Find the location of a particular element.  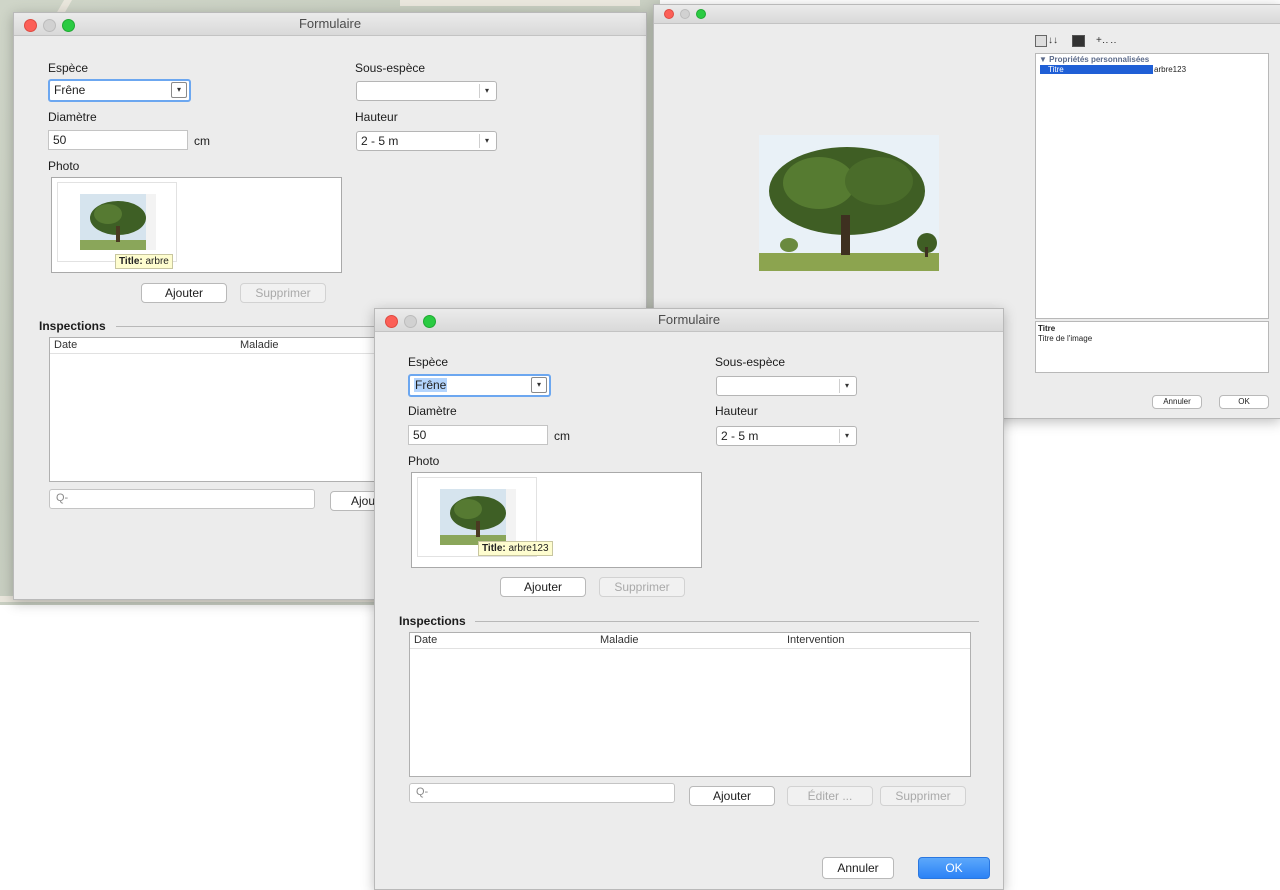

triangle-icon: ▼ is located at coordinates (1043, 59).